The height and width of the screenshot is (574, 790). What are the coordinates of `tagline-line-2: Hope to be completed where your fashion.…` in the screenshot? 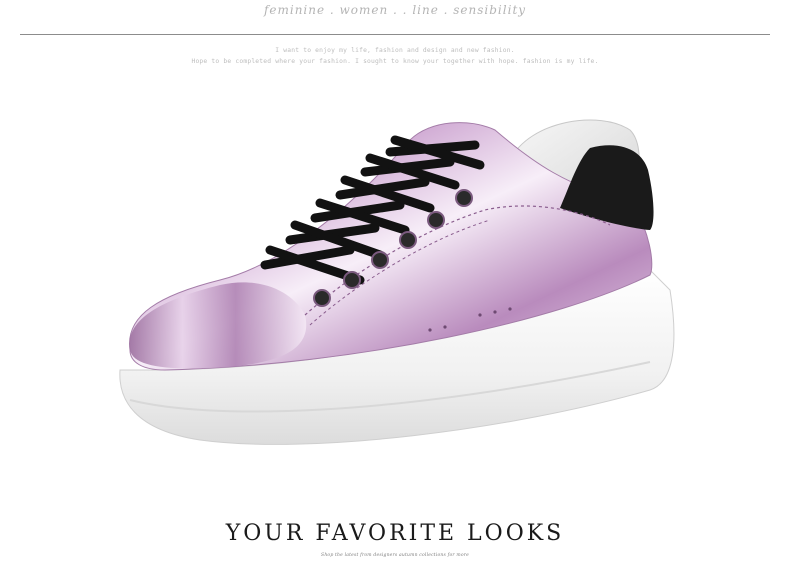 It's located at (395, 61).